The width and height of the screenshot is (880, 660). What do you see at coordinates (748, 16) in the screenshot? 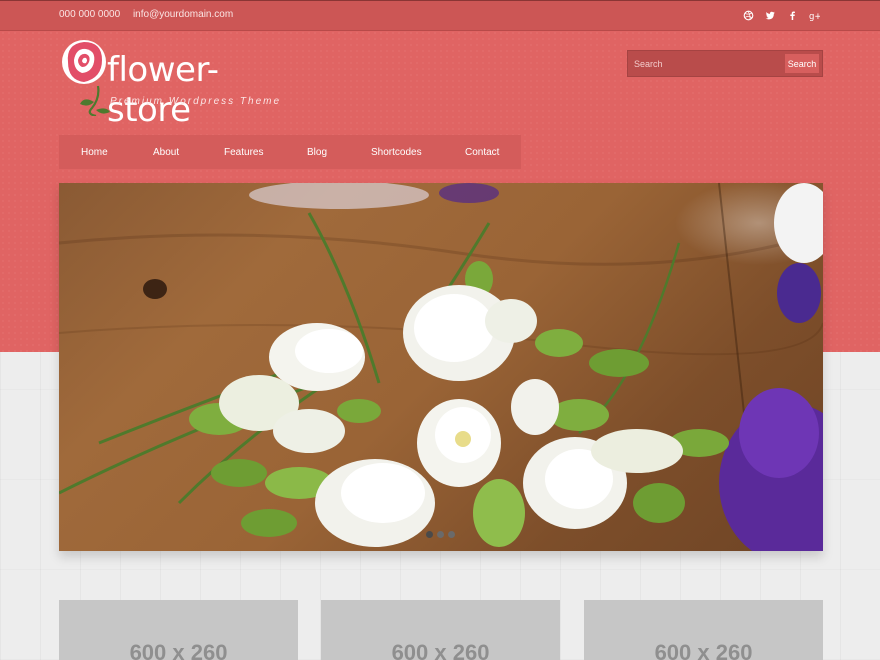
I see `dribbble-icon` at bounding box center [748, 16].